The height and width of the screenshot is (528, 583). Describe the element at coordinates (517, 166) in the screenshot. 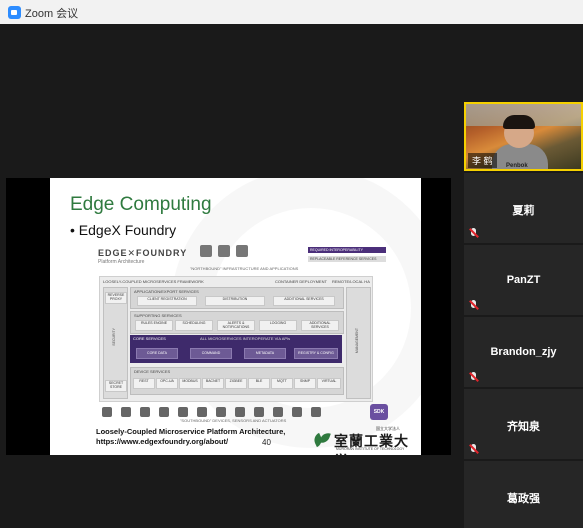

I see `shirt-text: Penbok` at that location.